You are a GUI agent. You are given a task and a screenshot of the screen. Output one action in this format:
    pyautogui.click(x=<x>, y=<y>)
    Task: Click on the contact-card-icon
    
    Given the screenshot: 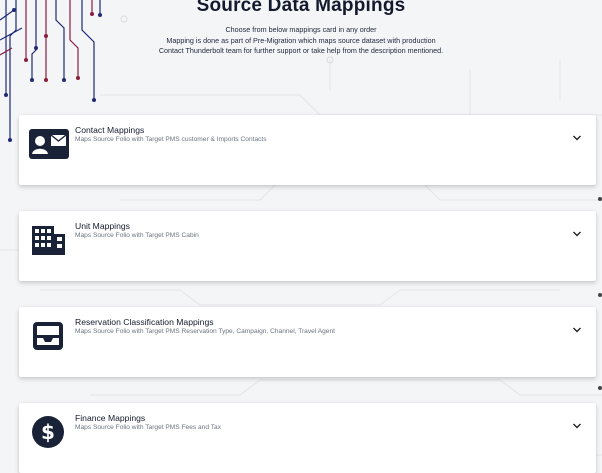 What is the action you would take?
    pyautogui.click(x=49, y=144)
    